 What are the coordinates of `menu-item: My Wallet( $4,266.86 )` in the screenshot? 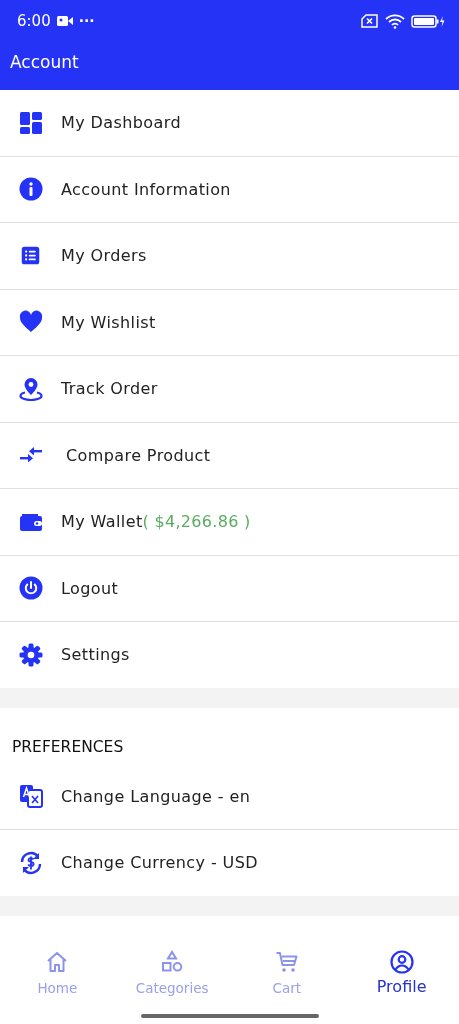 It's located at (229, 522).